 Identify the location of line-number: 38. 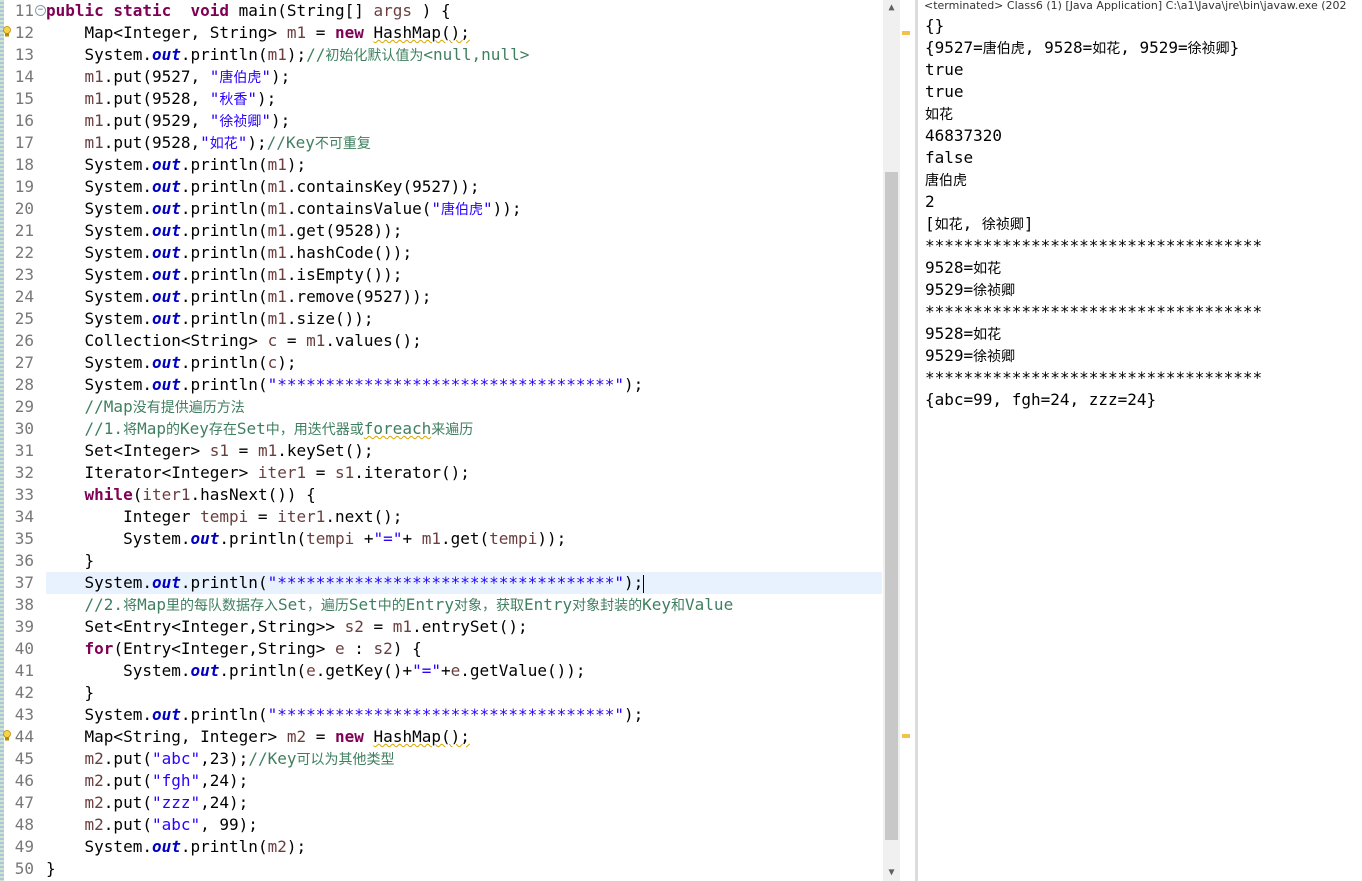
(24, 604).